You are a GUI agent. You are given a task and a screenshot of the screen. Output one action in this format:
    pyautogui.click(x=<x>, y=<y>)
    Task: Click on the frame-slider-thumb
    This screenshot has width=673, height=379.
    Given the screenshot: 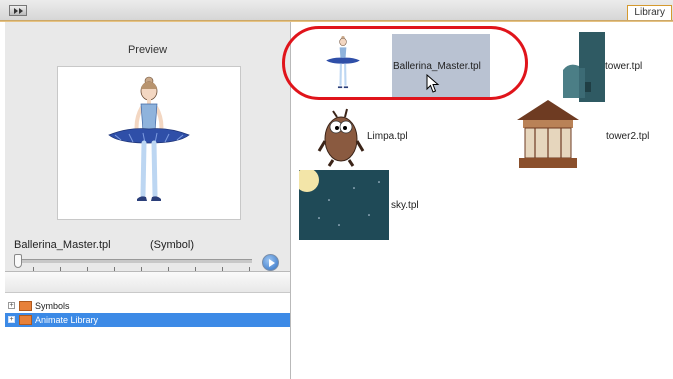 What is the action you would take?
    pyautogui.click(x=18, y=261)
    